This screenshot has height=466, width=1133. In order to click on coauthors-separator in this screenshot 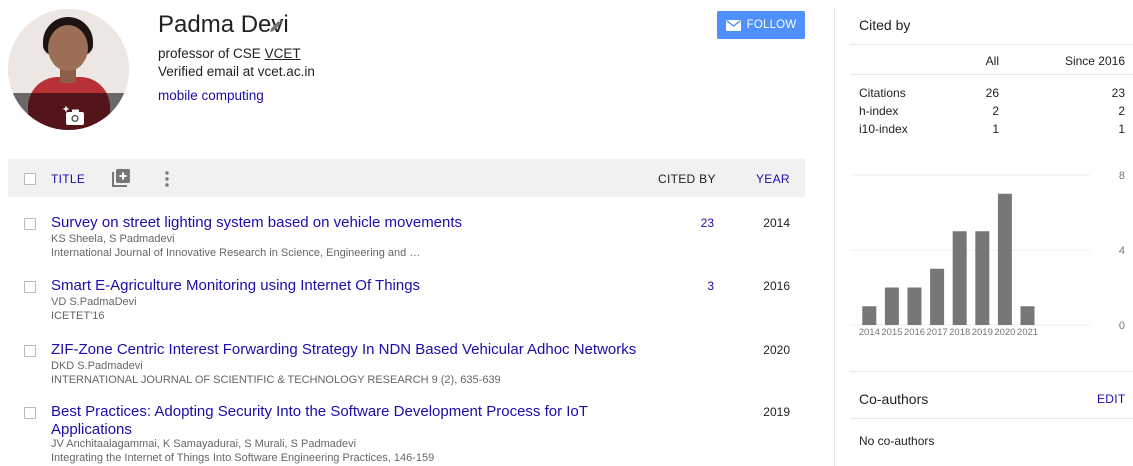, I will do `click(991, 418)`.